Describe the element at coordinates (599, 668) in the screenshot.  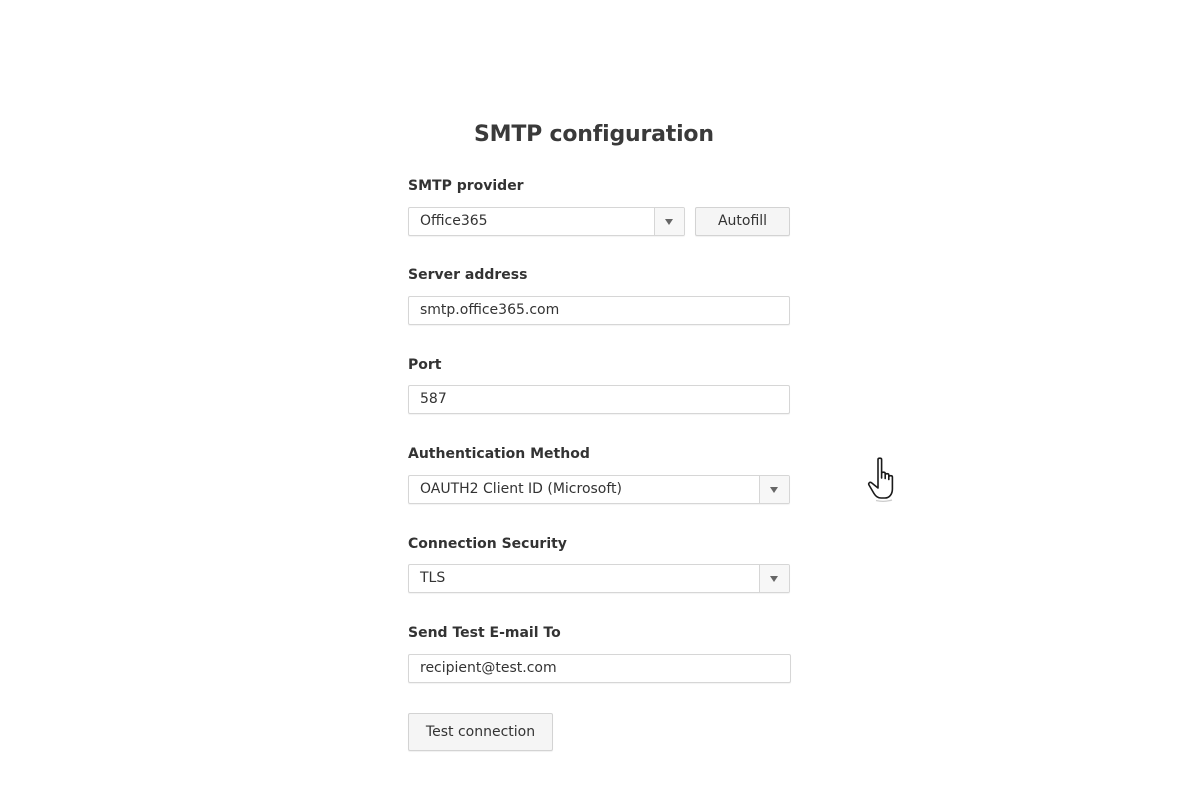
I see `test-email-input: recipient@test.com` at that location.